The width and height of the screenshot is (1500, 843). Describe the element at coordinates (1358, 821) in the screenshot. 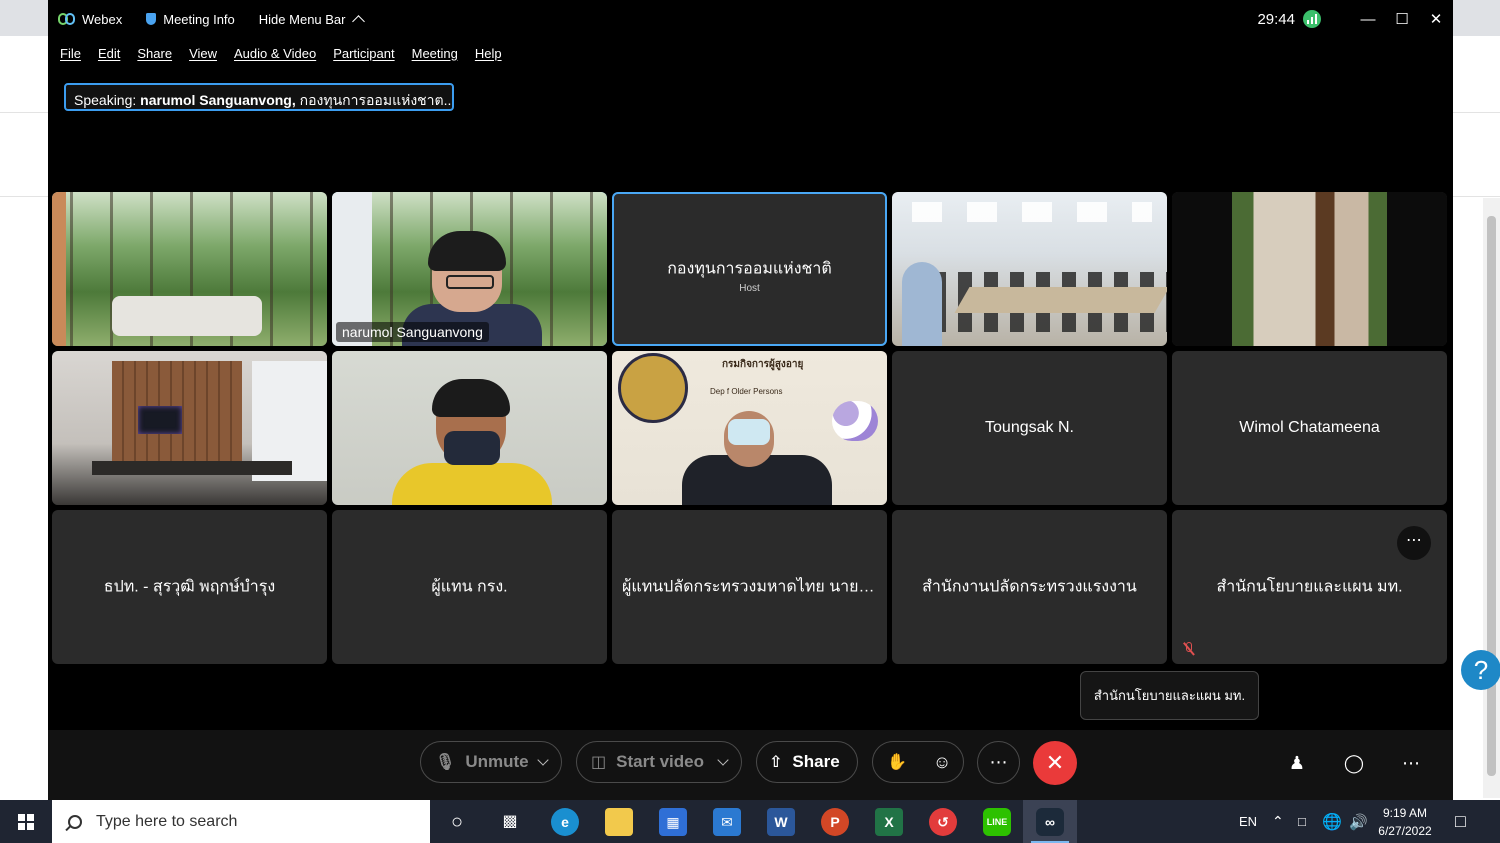

I see `volume-icon: 🔊` at that location.